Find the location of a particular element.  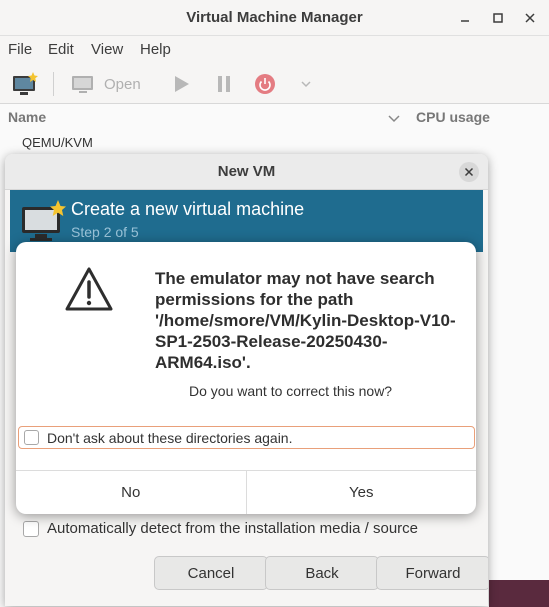

menu-view: View is located at coordinates (107, 49).